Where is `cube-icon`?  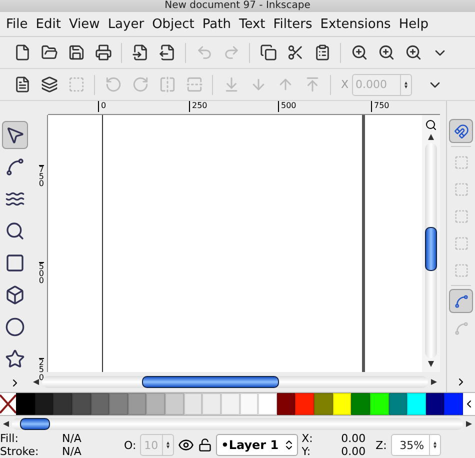 cube-icon is located at coordinates (15, 295).